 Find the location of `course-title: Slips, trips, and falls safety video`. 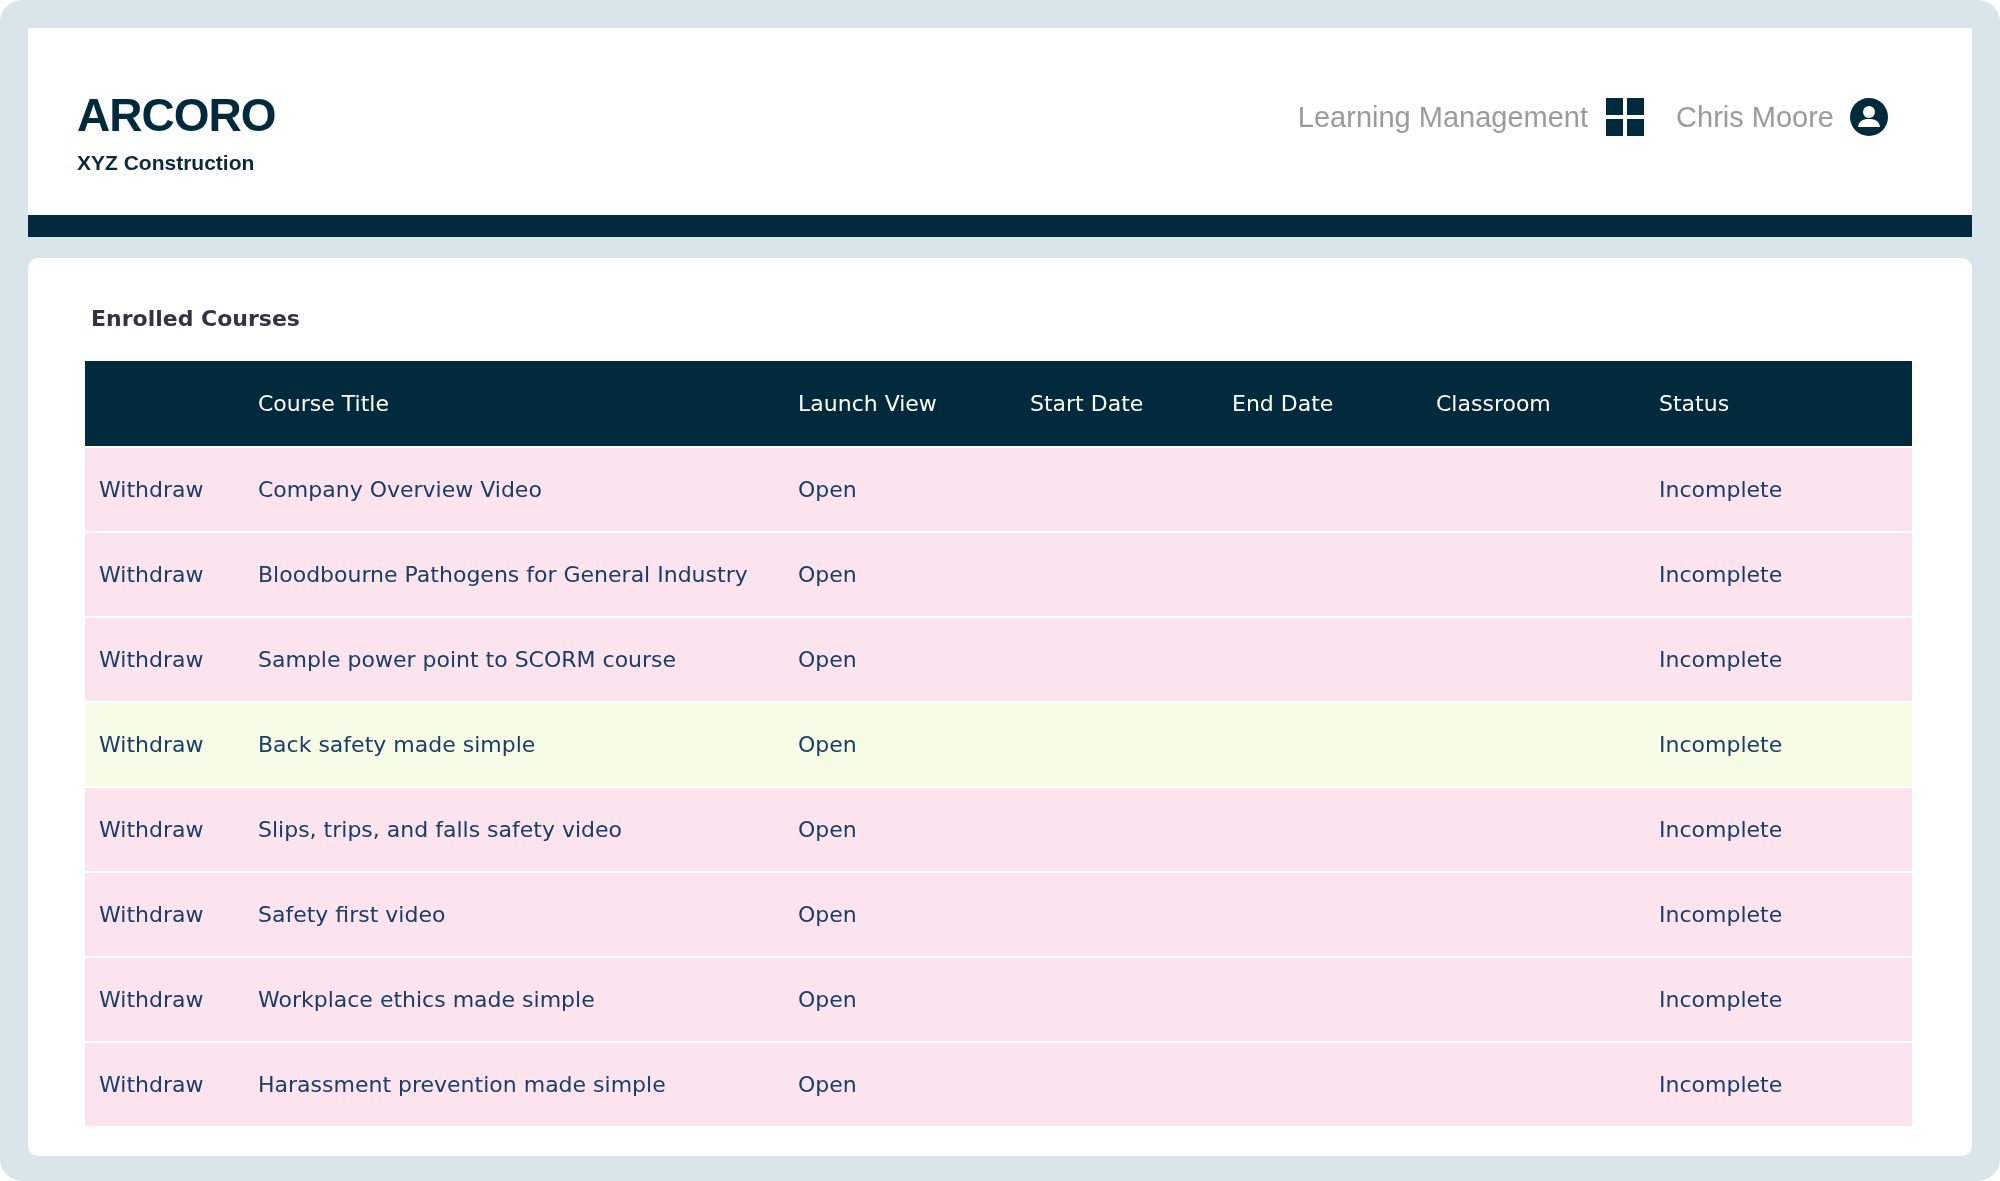

course-title: Slips, trips, and falls safety video is located at coordinates (440, 829).